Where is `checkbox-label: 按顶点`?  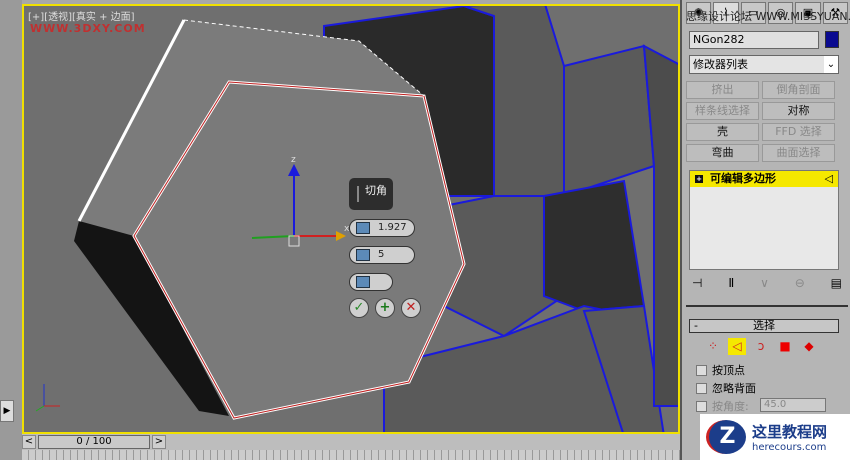 checkbox-label: 按顶点 is located at coordinates (728, 370).